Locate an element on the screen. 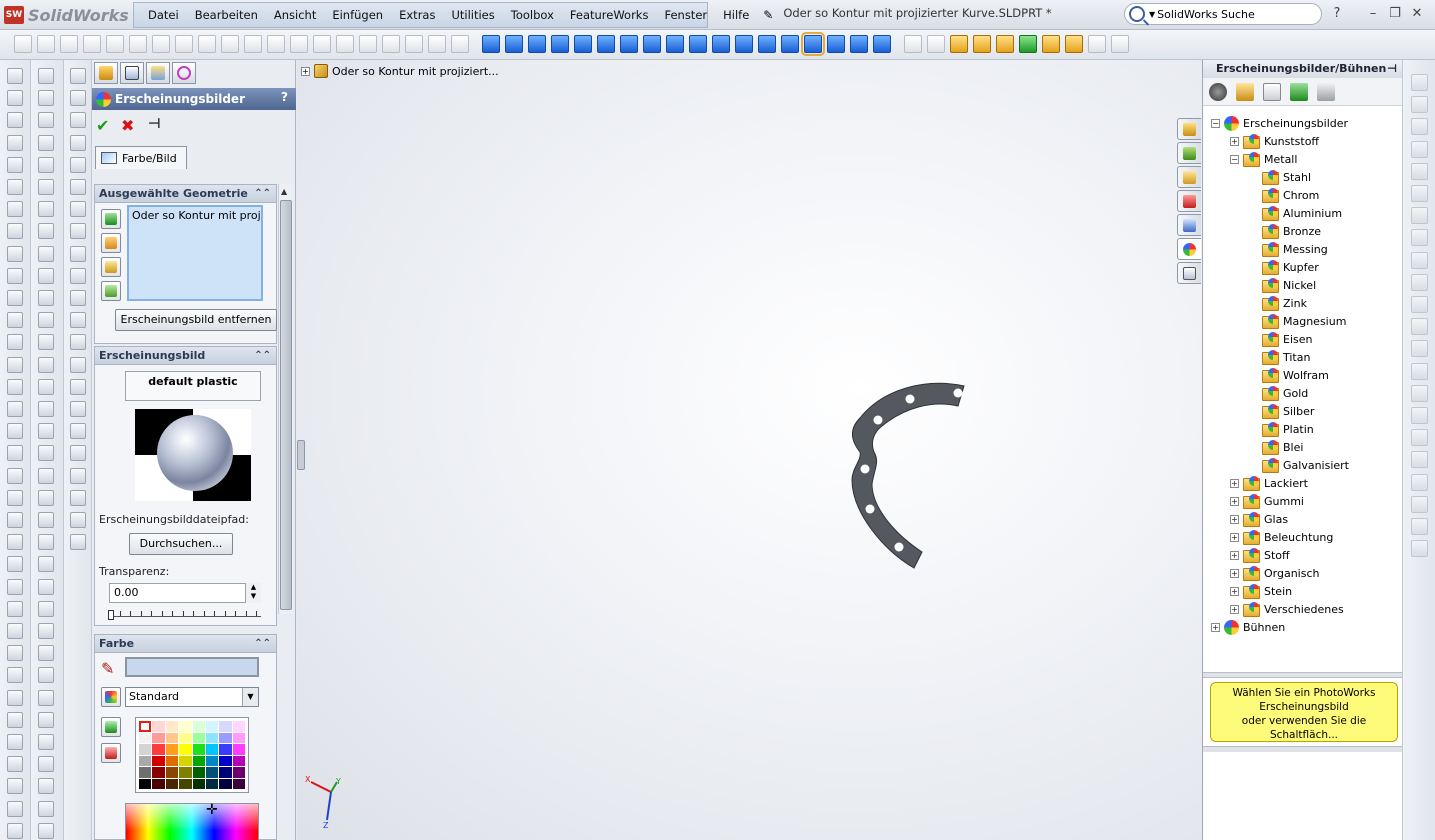 Image resolution: width=1435 pixels, height=840 pixels. pin-icon: ⊣ is located at coordinates (154, 124).